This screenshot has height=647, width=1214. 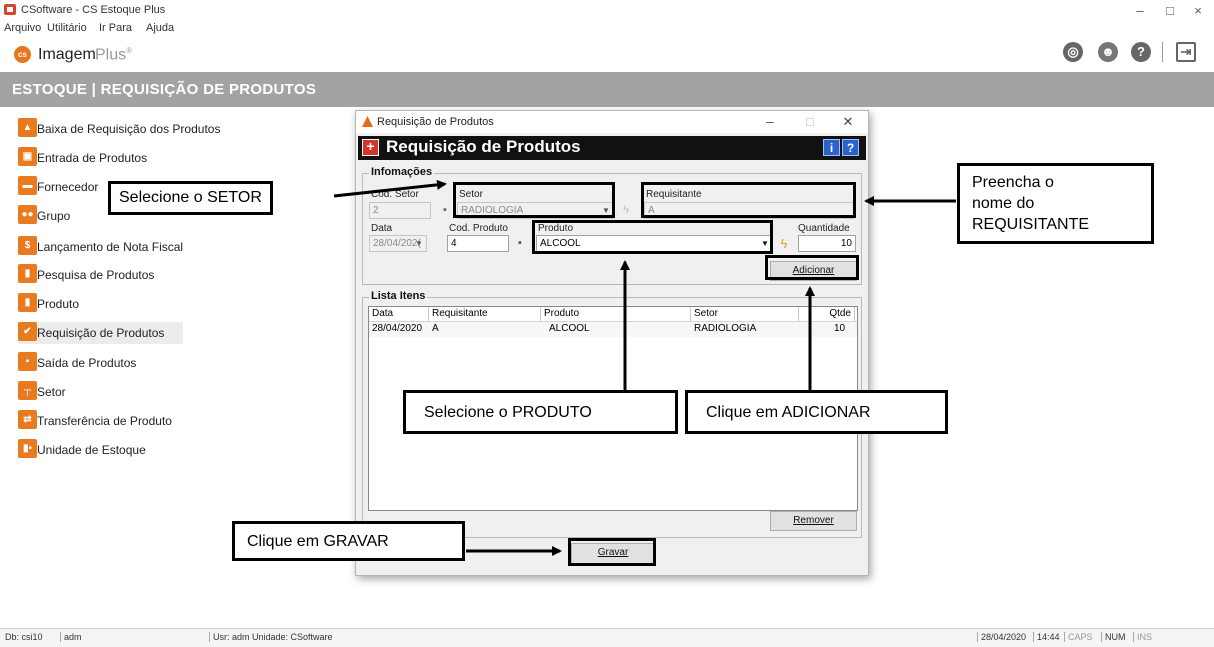 I want to click on logo-icon: cs, so click(x=22, y=54).